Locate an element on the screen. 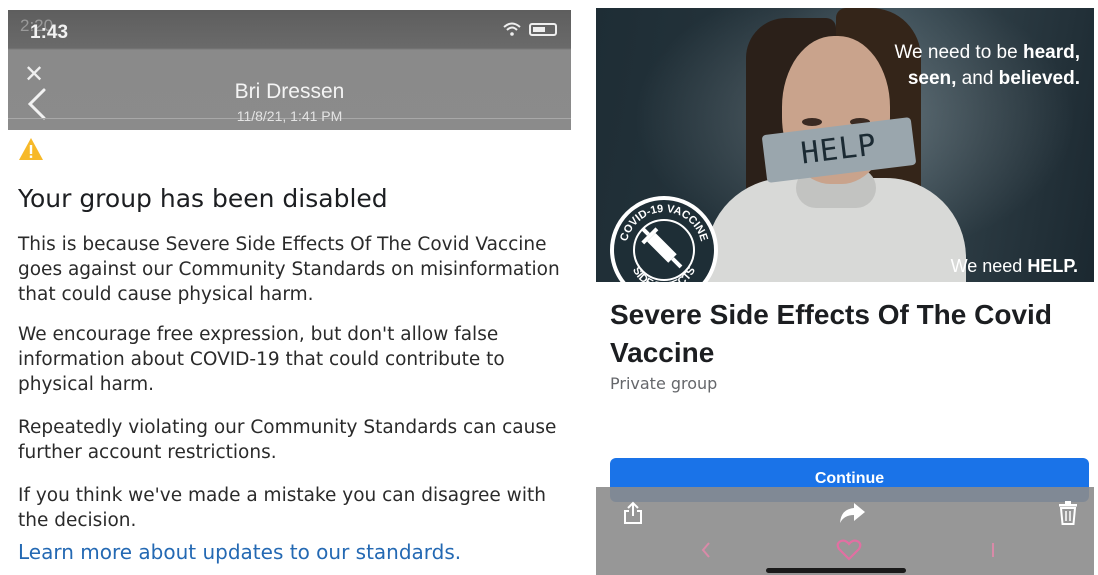 The width and height of the screenshot is (1098, 575). cover-figure-eye is located at coordinates (812, 122).